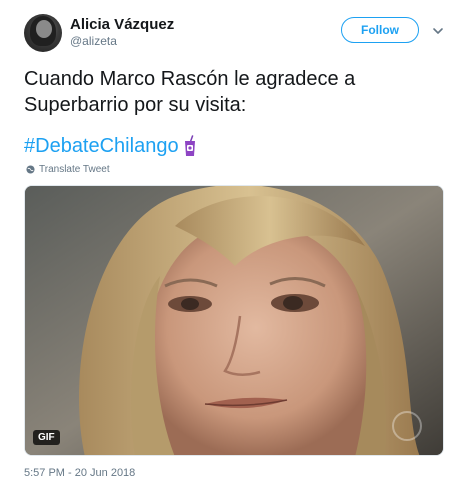  I want to click on author-handle: @alizeta, so click(93, 41).